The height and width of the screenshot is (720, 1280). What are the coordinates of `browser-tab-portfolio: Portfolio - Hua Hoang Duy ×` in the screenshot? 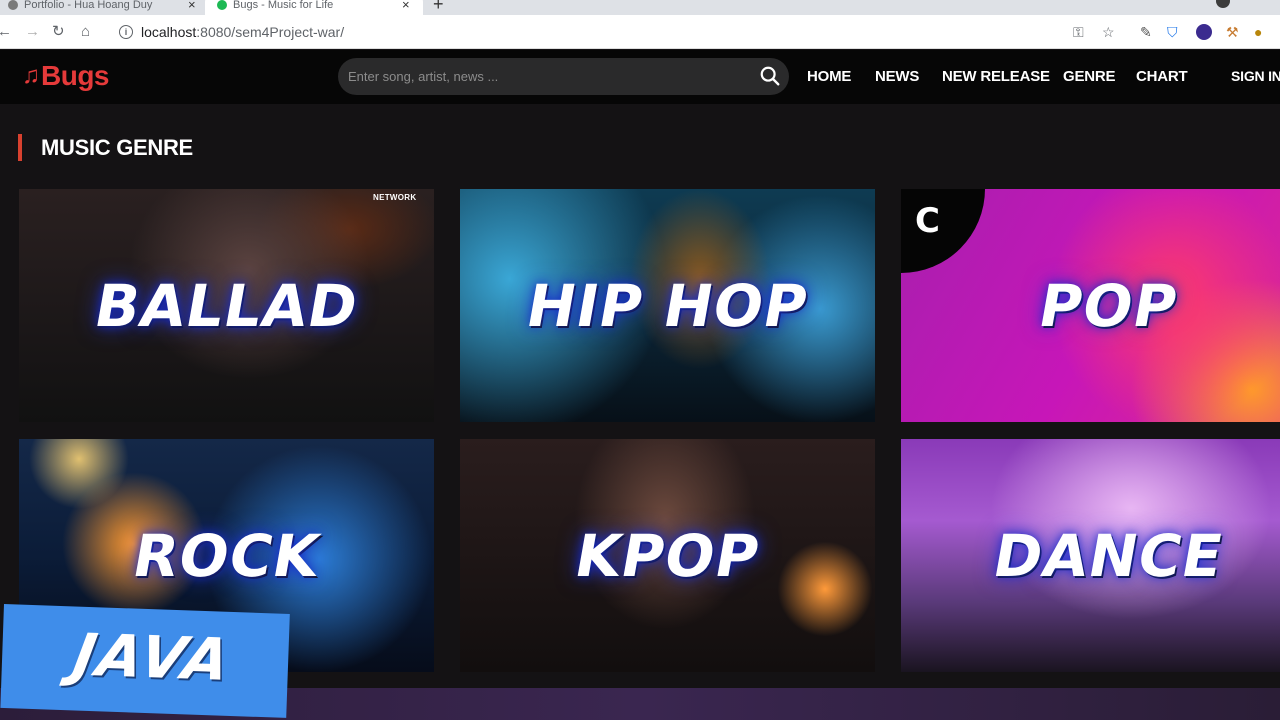 It's located at (106, 7).